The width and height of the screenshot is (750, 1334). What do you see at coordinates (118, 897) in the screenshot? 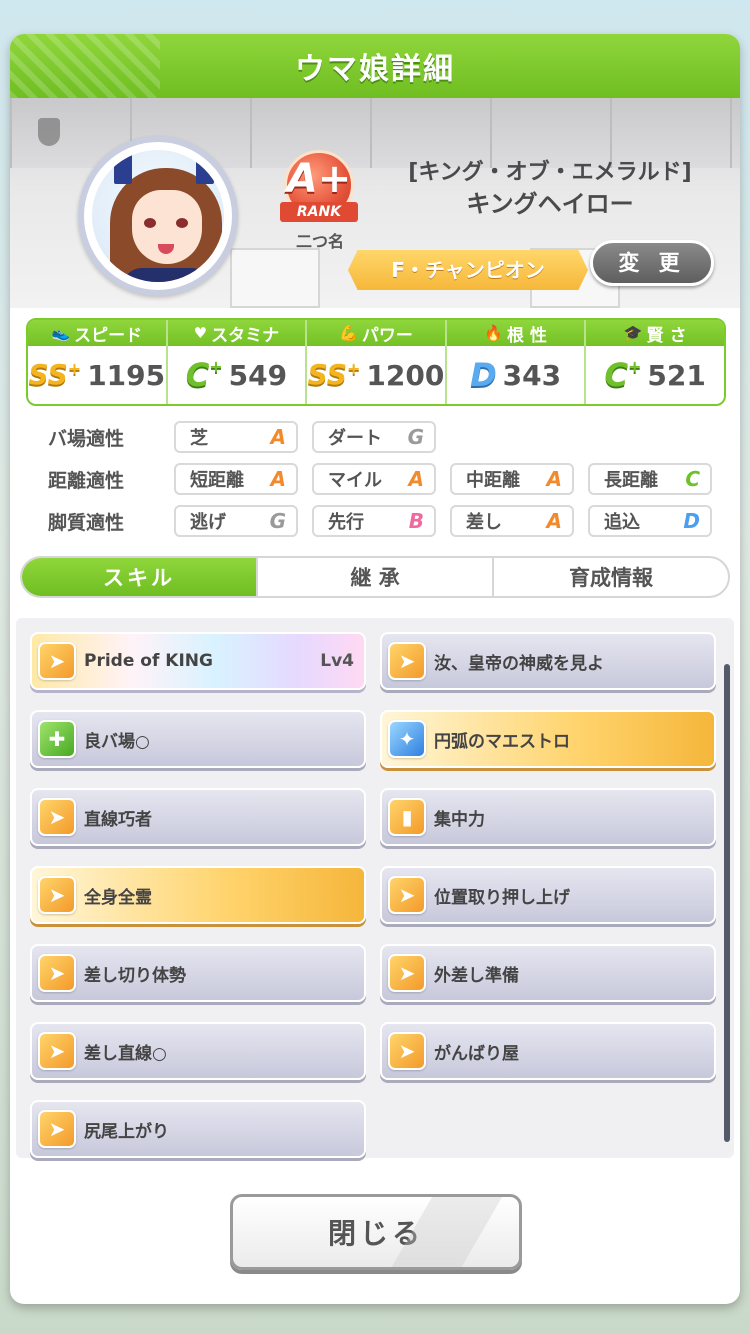
I see `skill-name: 全身全霊` at bounding box center [118, 897].